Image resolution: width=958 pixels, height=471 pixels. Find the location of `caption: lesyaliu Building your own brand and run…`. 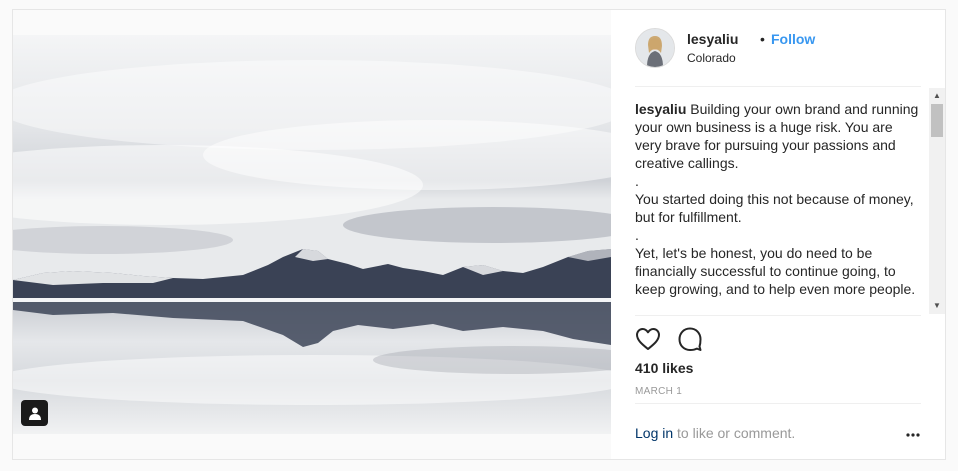

caption: lesyaliu Building your own brand and run… is located at coordinates (777, 199).